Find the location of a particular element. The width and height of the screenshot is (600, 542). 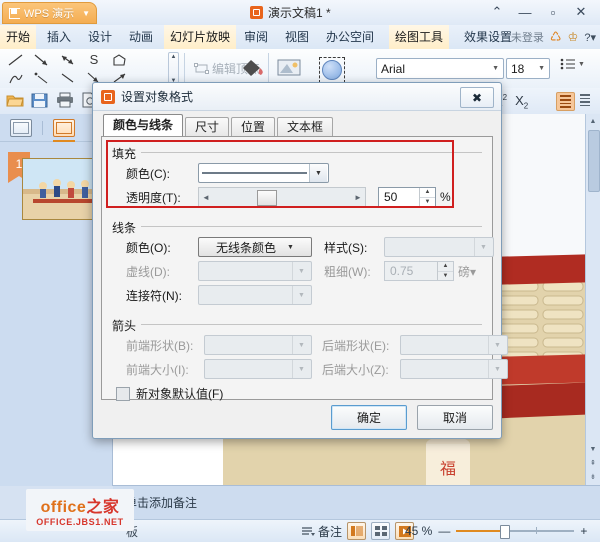

trophy-icon: ♔ is located at coordinates (573, 37).